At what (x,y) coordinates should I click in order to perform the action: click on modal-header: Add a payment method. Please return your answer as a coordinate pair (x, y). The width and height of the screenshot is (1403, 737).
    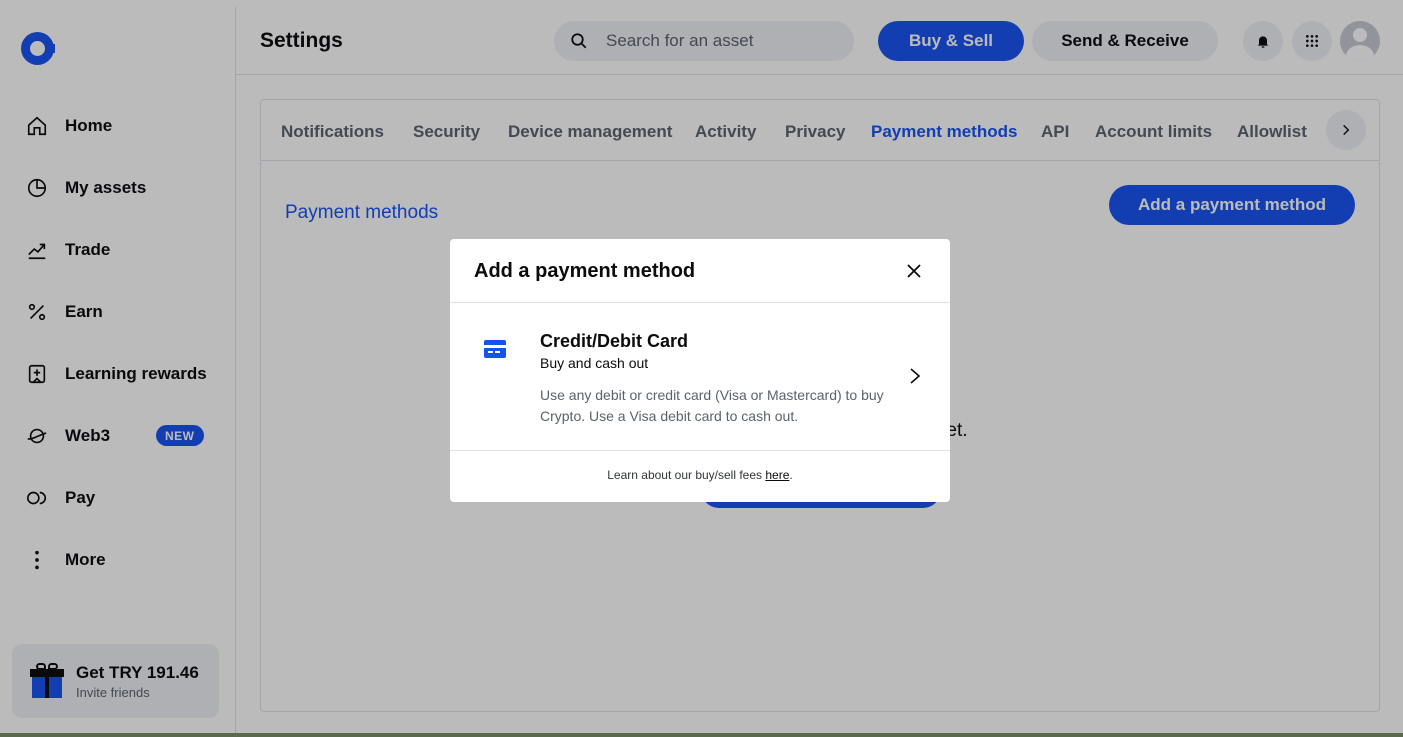
    Looking at the image, I should click on (700, 271).